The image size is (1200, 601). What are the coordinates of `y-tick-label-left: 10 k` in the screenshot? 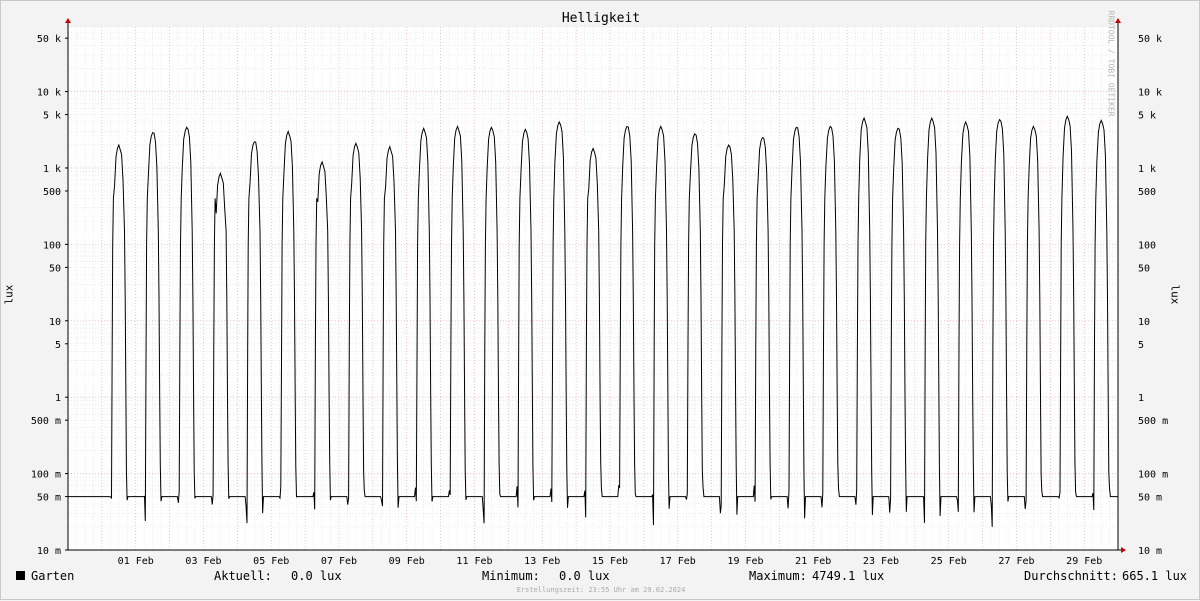 It's located at (49, 93).